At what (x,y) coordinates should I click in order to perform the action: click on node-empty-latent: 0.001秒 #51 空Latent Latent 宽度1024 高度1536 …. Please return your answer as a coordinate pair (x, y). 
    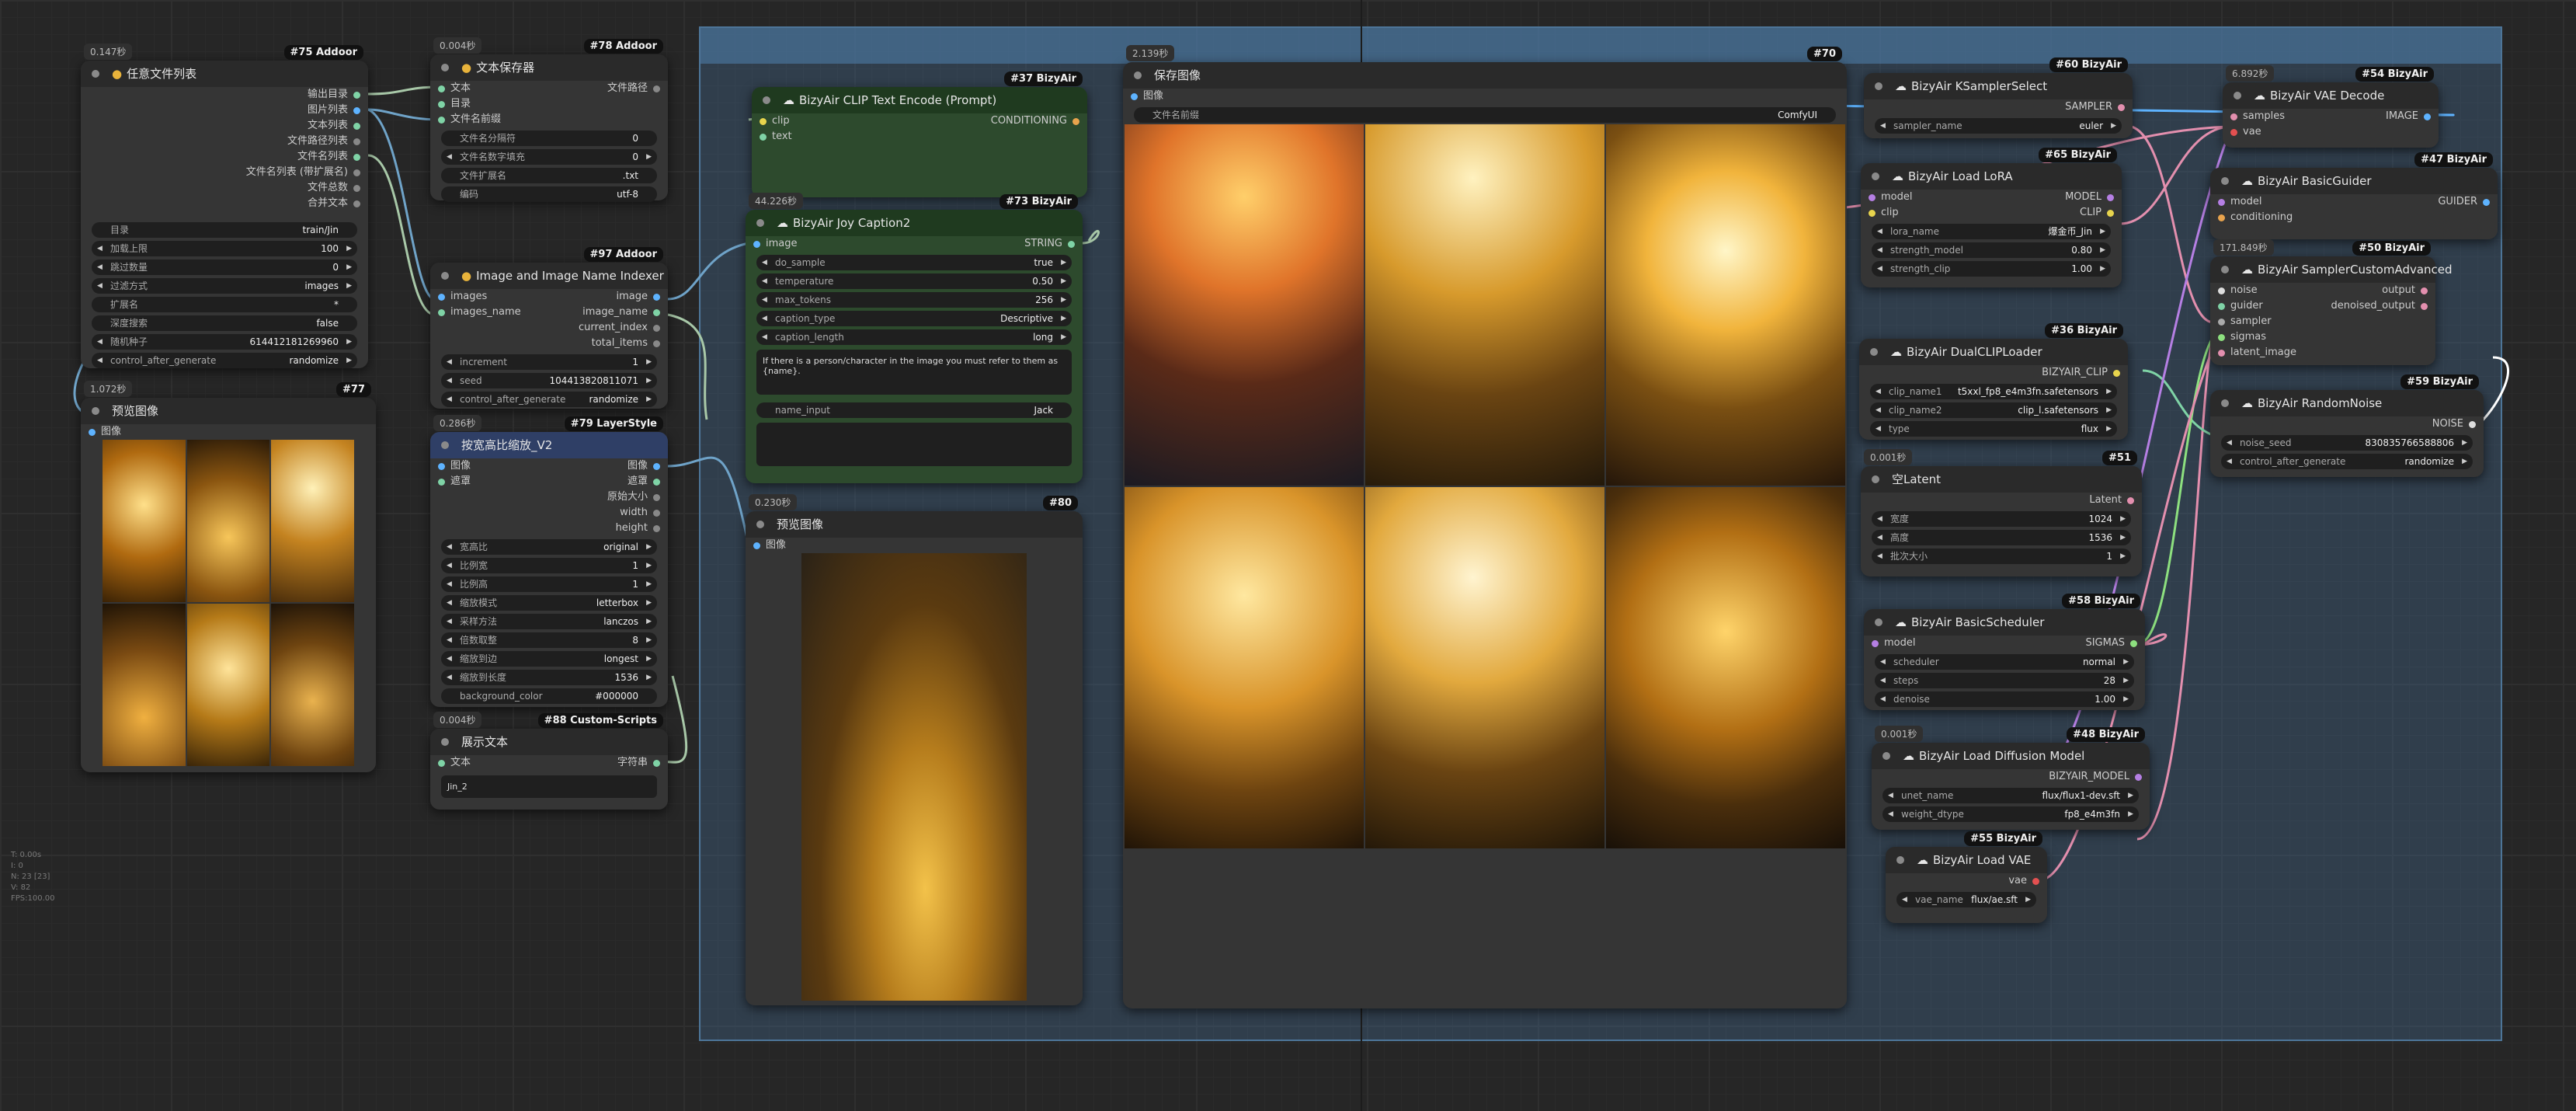
    Looking at the image, I should click on (2002, 512).